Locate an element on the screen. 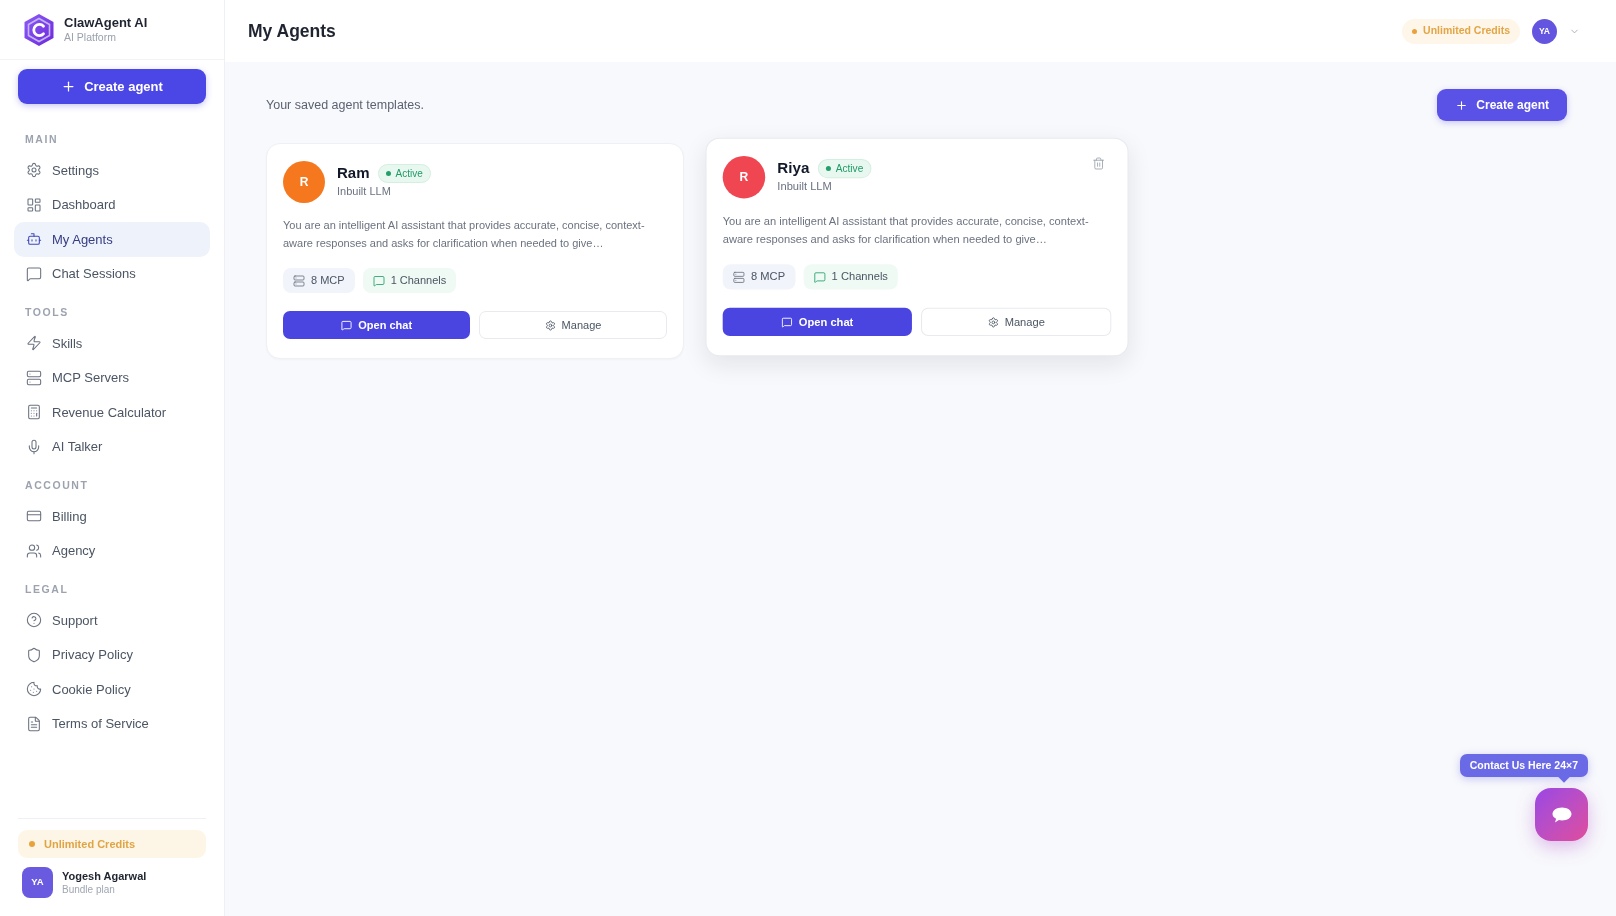 The width and height of the screenshot is (1616, 916). user-plan: Bundle plan is located at coordinates (89, 889).